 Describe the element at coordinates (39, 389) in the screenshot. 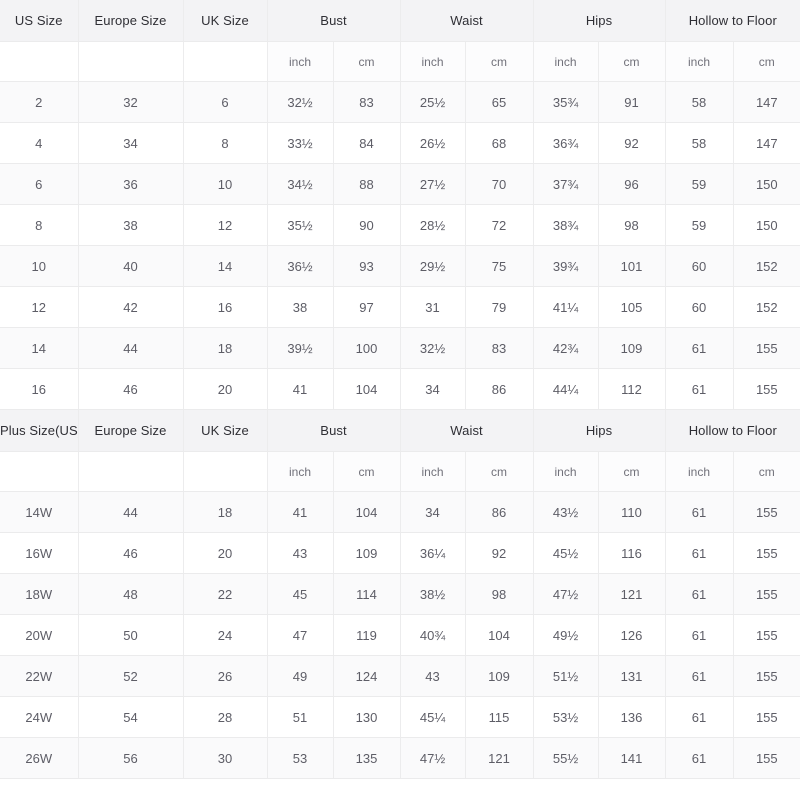

I see `cell-us-size: 16` at that location.